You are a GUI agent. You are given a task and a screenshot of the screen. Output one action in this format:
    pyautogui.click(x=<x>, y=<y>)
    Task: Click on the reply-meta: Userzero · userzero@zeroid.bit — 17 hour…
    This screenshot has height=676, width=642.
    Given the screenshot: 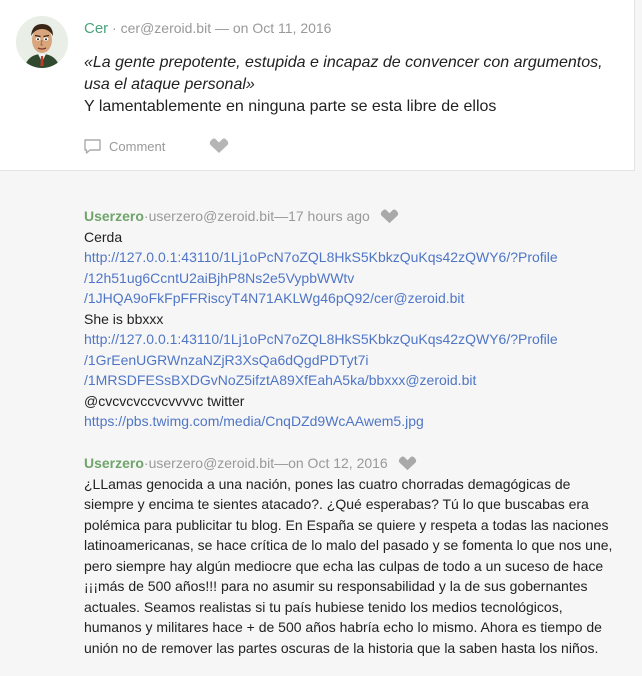 What is the action you would take?
    pyautogui.click(x=354, y=216)
    